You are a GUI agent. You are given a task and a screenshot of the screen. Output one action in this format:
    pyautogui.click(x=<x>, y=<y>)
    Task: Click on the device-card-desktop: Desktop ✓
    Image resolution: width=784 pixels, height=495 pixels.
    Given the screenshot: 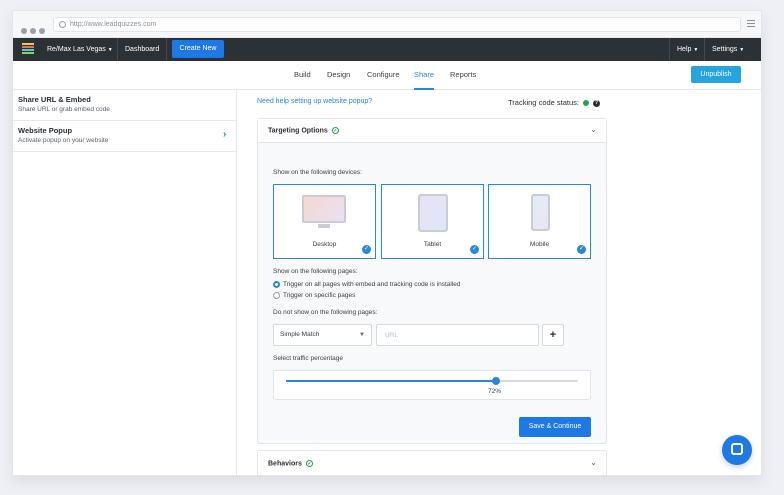 What is the action you would take?
    pyautogui.click(x=324, y=221)
    